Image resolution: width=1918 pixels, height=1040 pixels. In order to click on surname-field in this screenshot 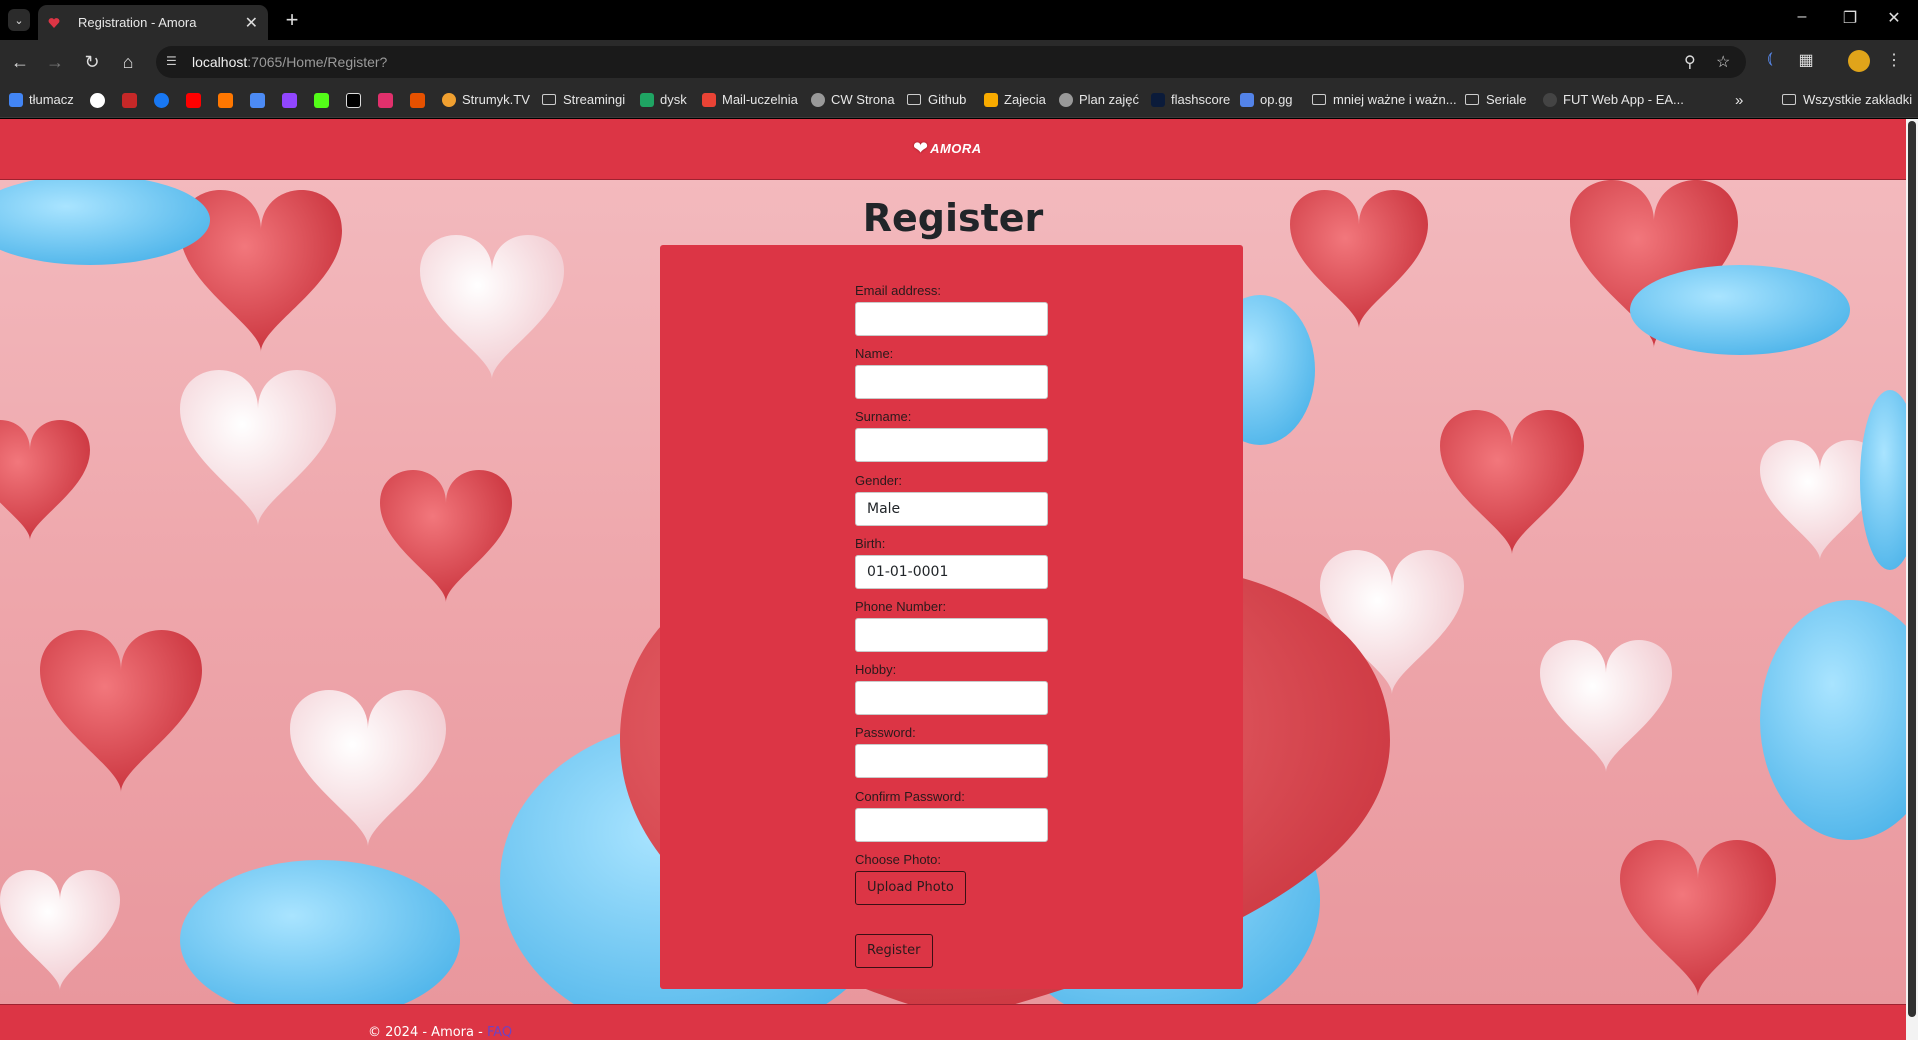, I will do `click(951, 445)`.